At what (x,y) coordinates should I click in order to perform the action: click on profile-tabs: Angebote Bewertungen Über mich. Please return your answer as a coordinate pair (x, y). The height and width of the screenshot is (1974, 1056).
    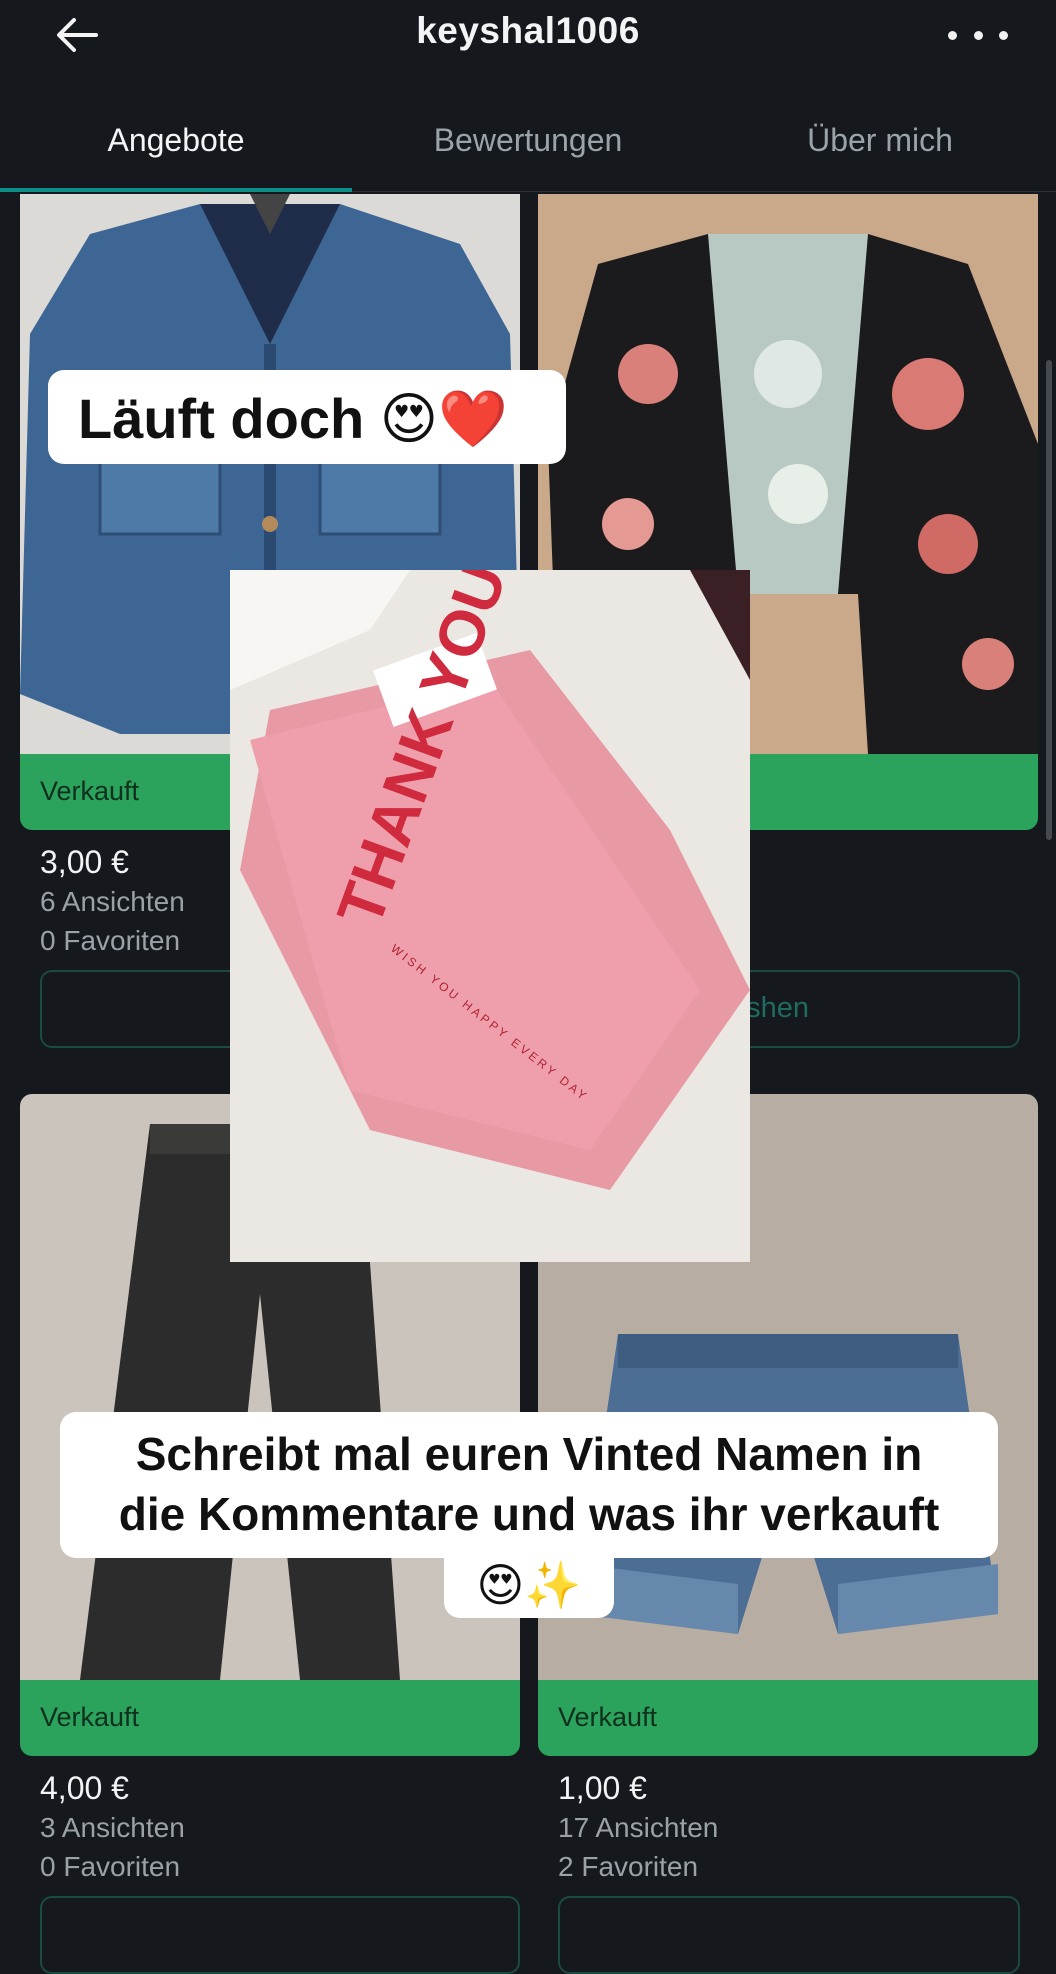
    Looking at the image, I should click on (528, 151).